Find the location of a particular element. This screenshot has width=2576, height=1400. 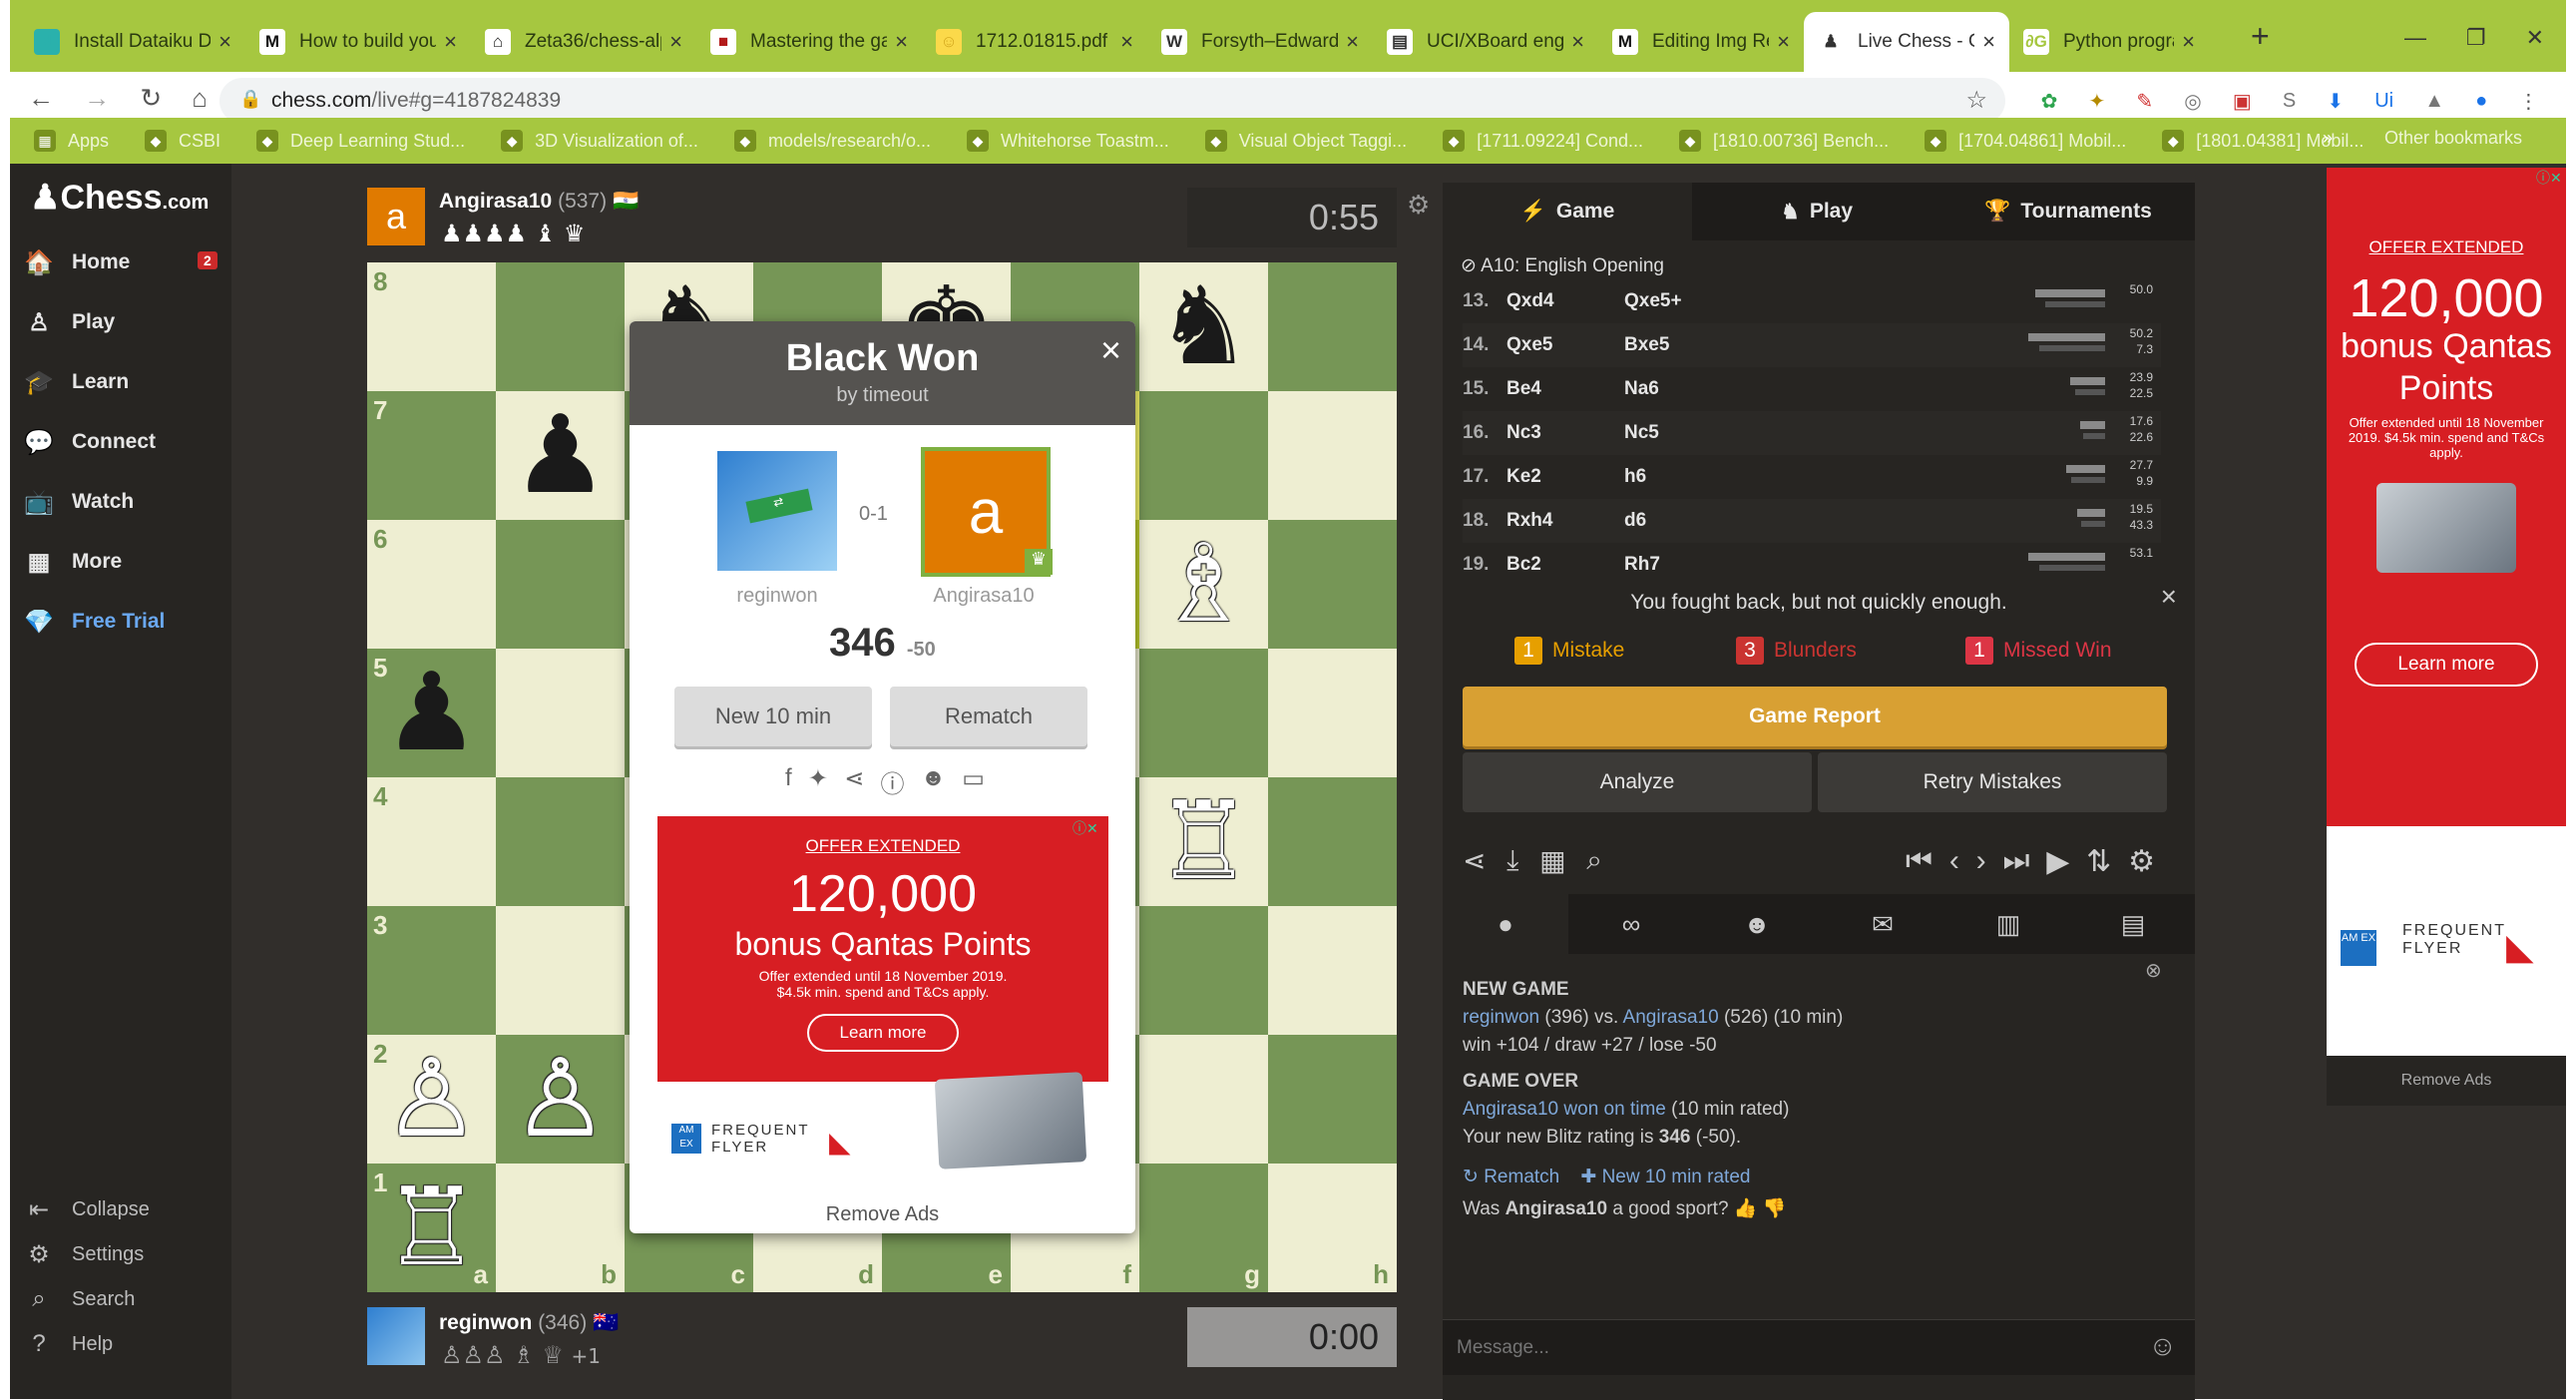

square-a6: 6 is located at coordinates (431, 584).